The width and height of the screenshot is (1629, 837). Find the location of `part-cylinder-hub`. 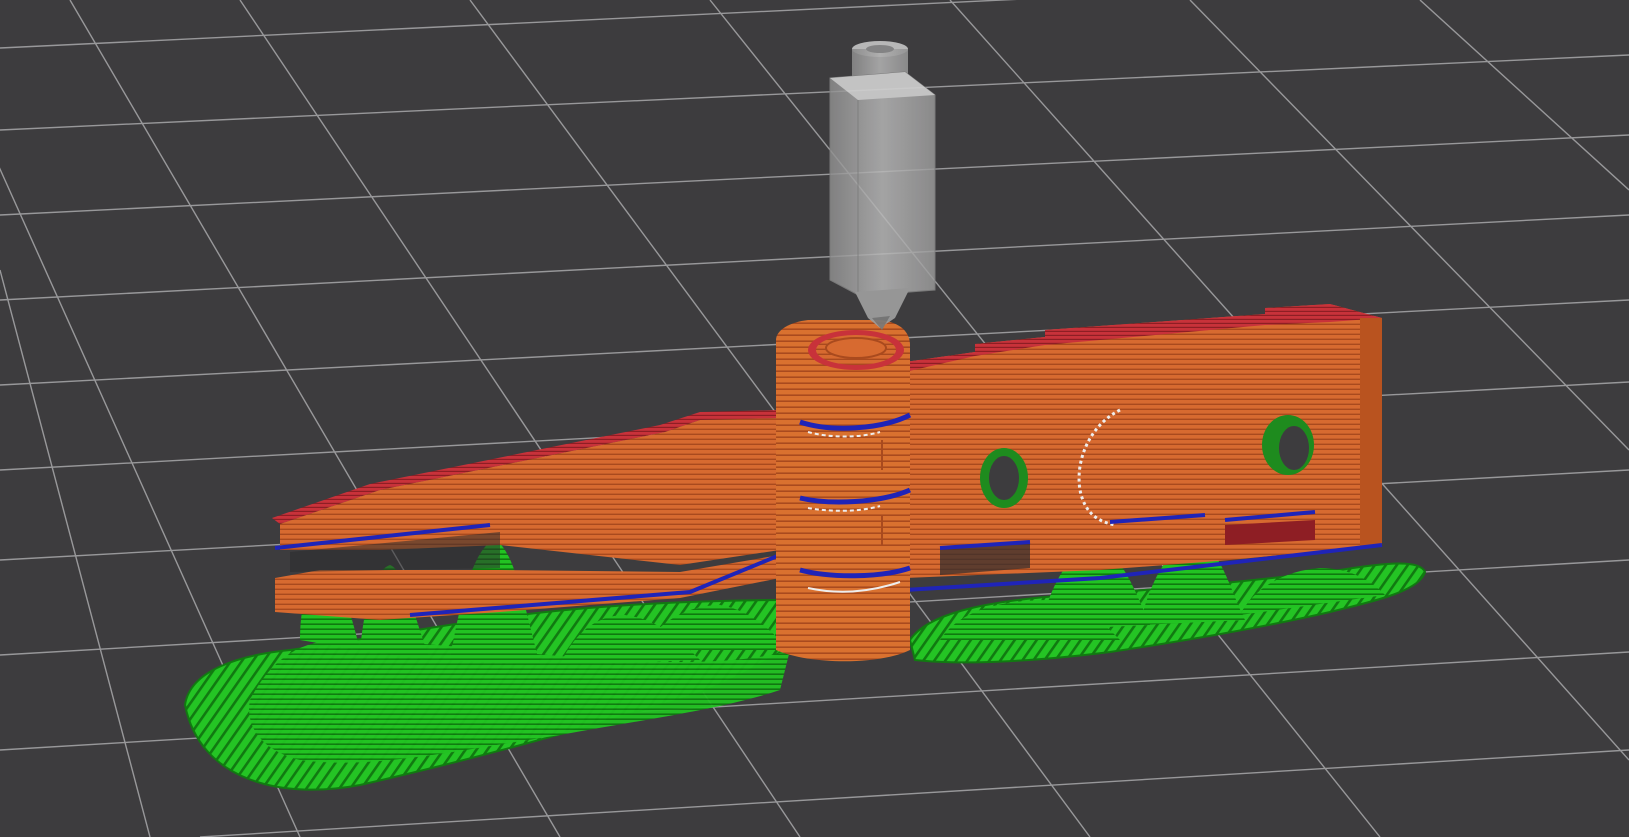

part-cylinder-hub is located at coordinates (844, 491).